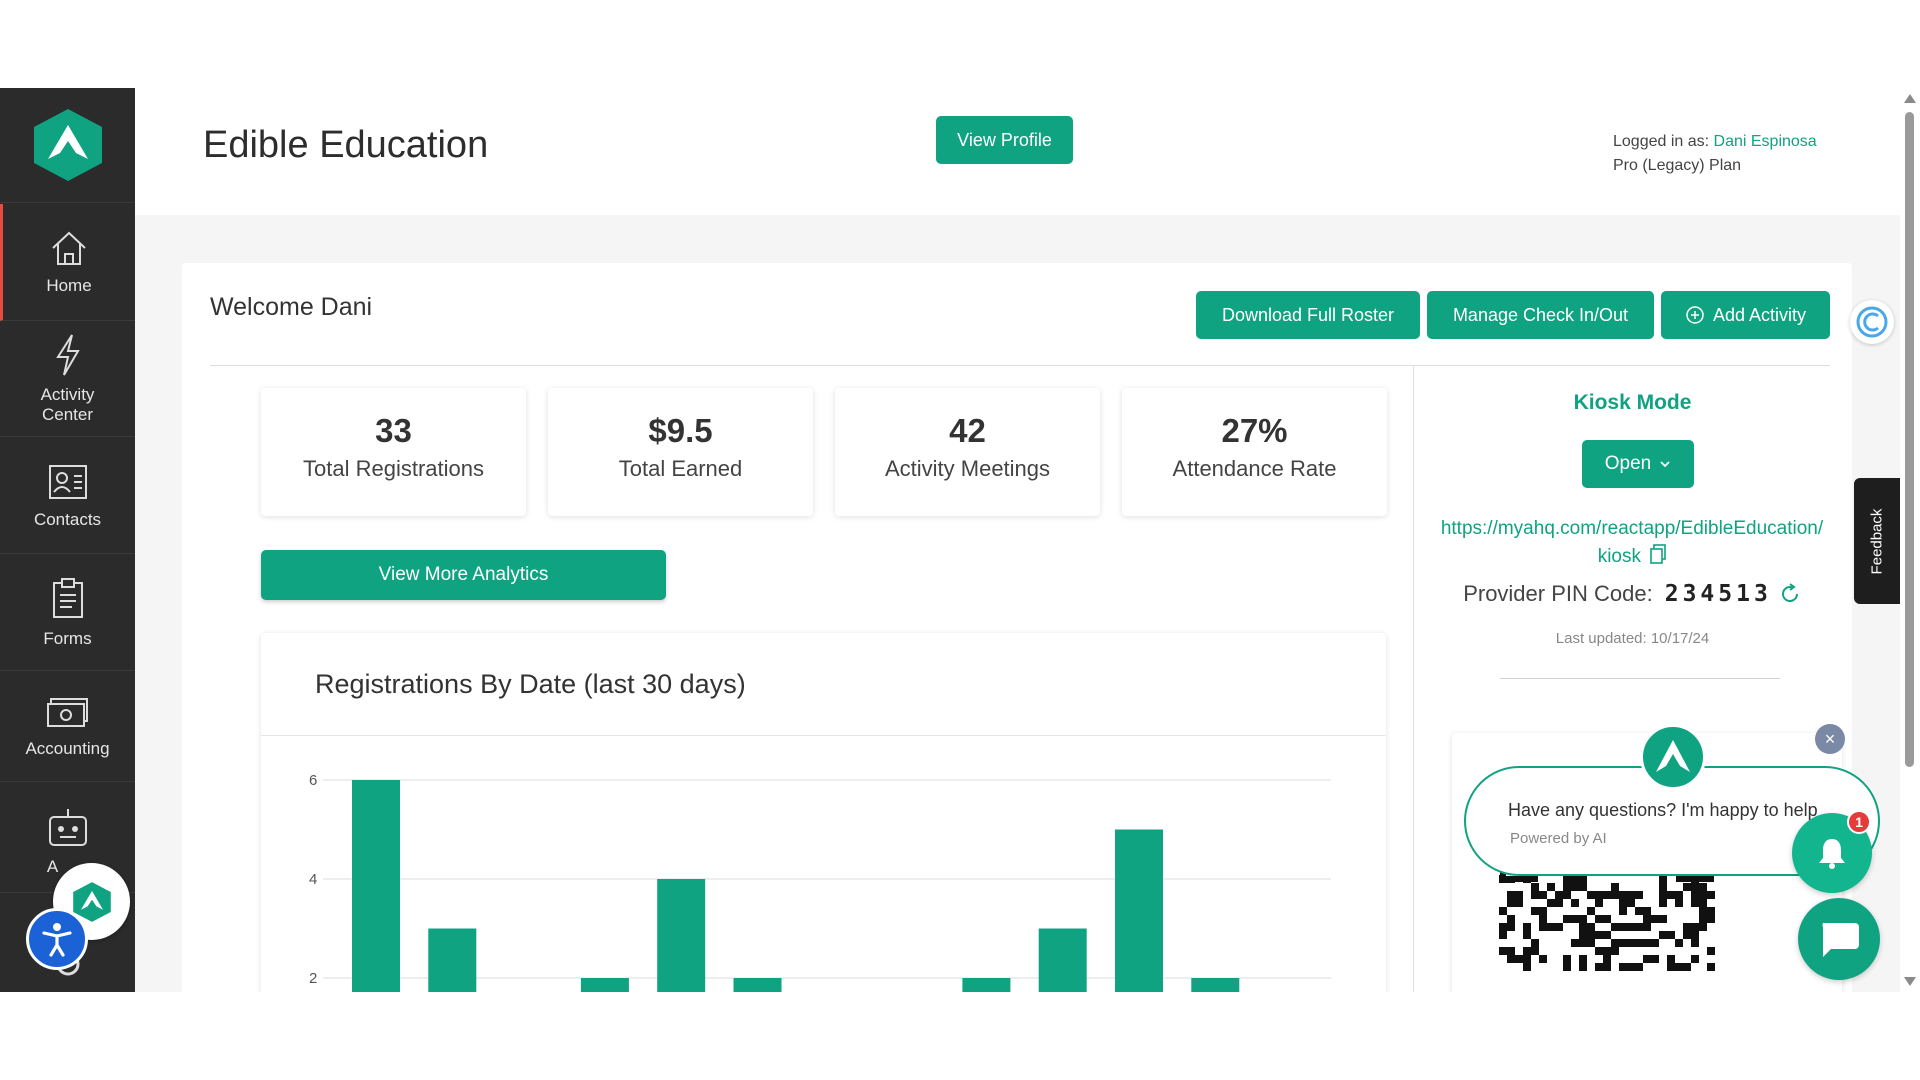  I want to click on scrollbar, so click(1910, 540).